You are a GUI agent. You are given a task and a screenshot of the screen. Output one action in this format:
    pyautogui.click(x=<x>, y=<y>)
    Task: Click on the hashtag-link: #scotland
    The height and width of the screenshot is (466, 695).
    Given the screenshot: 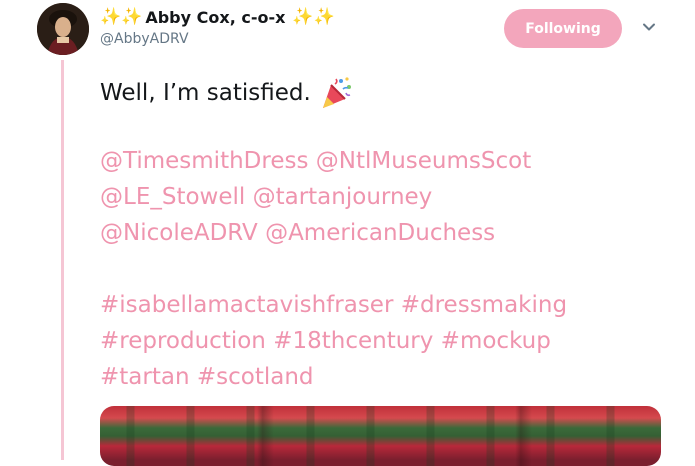 What is the action you would take?
    pyautogui.click(x=255, y=377)
    